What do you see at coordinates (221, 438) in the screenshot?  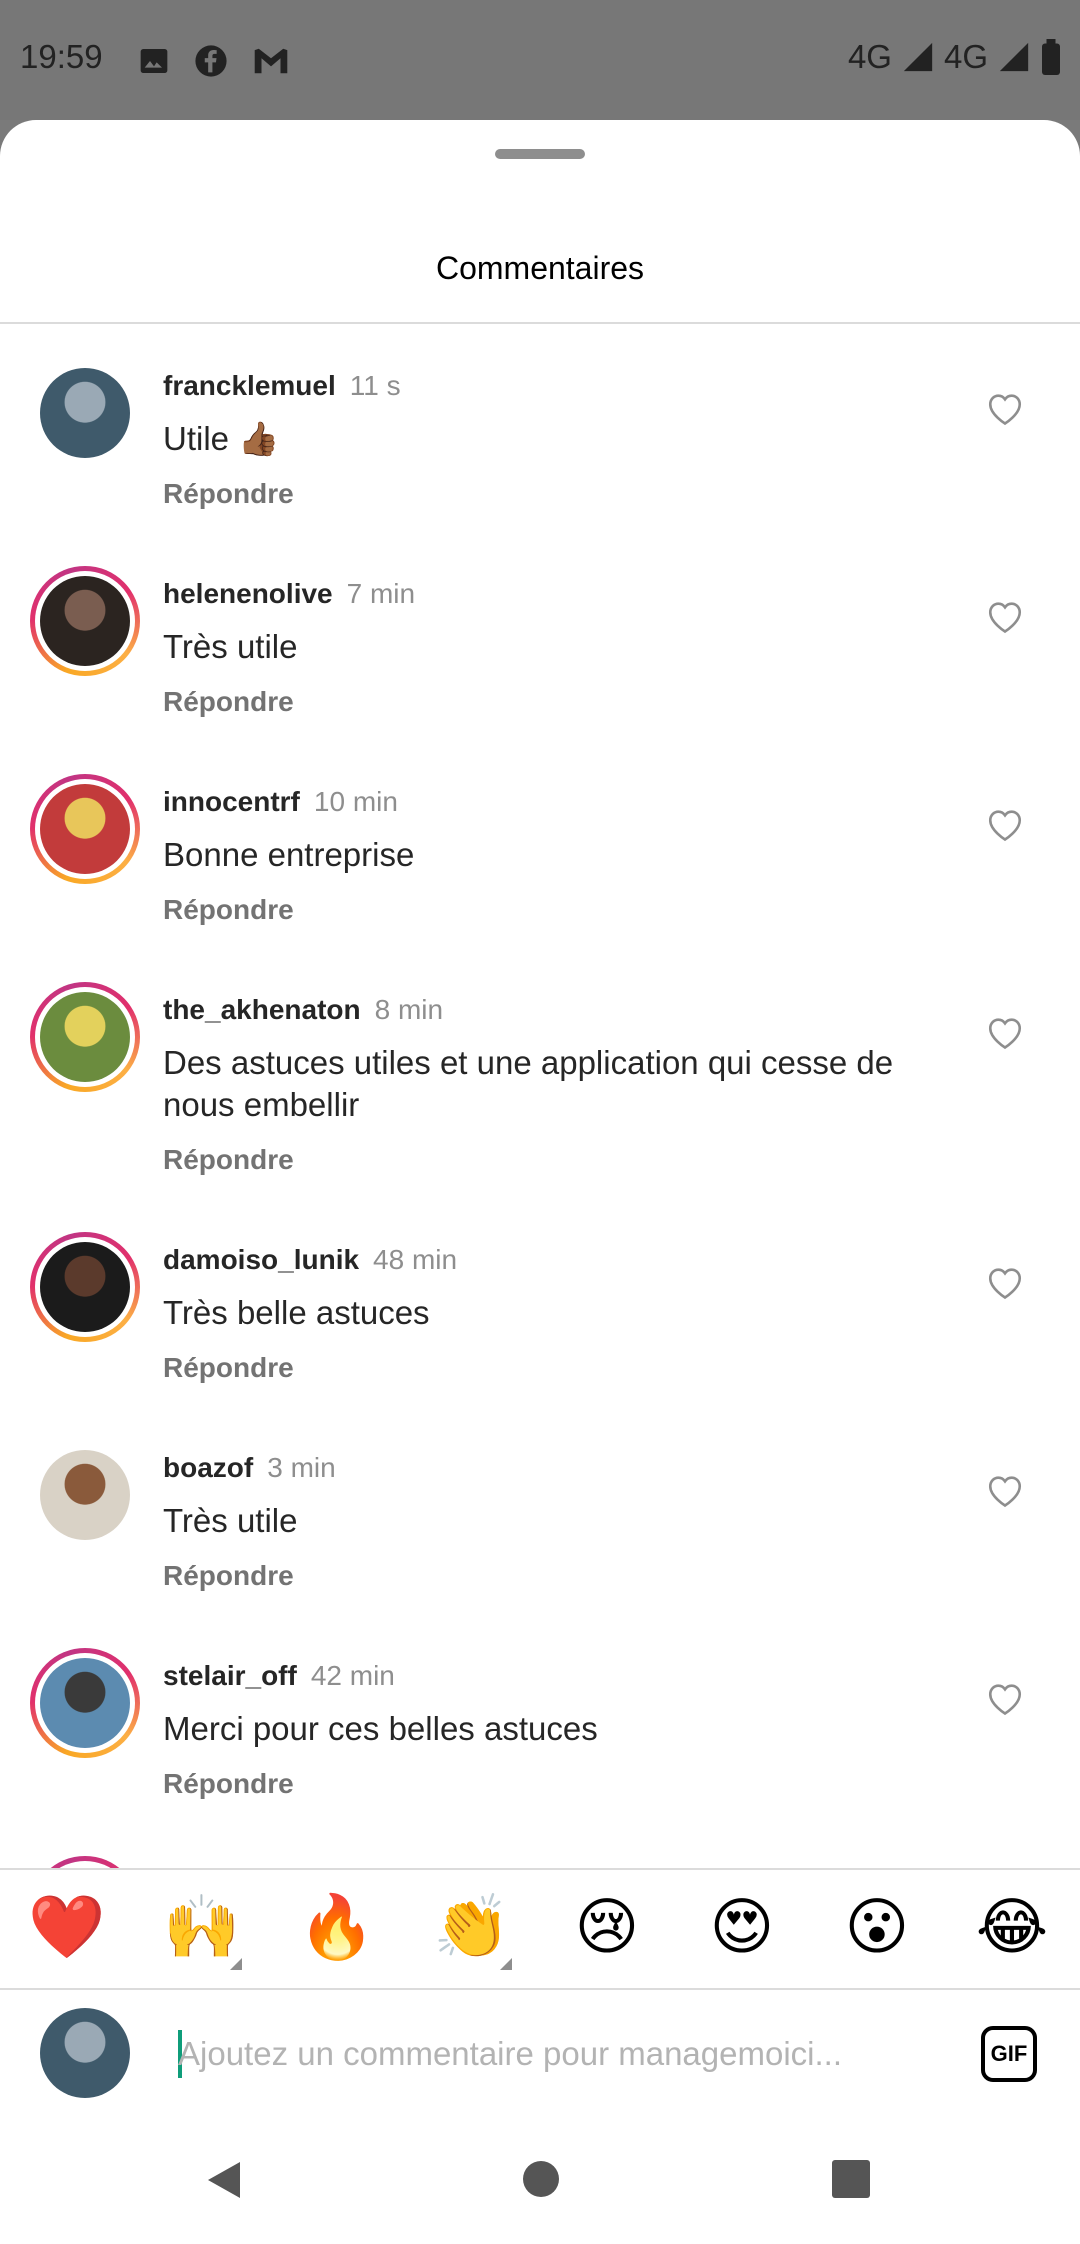 I see `comment-text: Utile 👍🏾` at bounding box center [221, 438].